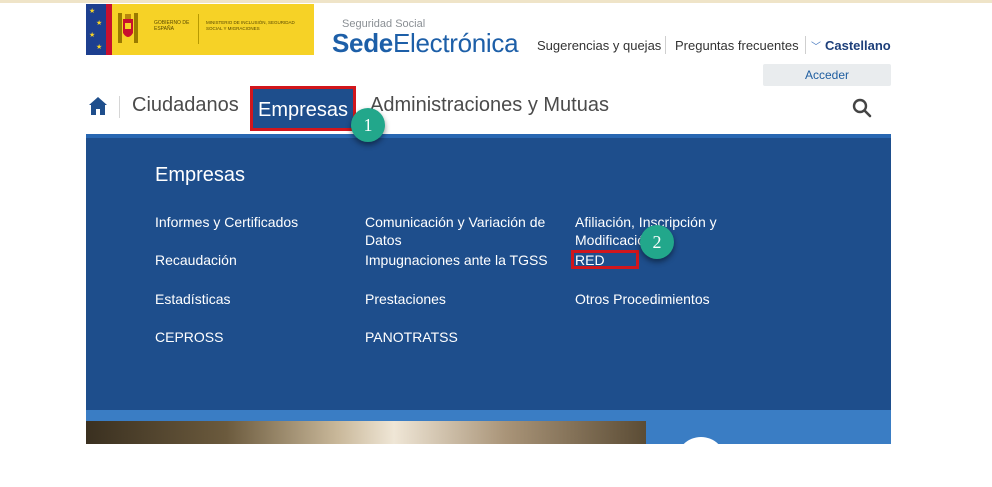 The width and height of the screenshot is (992, 487). Describe the element at coordinates (226, 222) in the screenshot. I see `menu-item-informes: Informes y Certificados` at that location.